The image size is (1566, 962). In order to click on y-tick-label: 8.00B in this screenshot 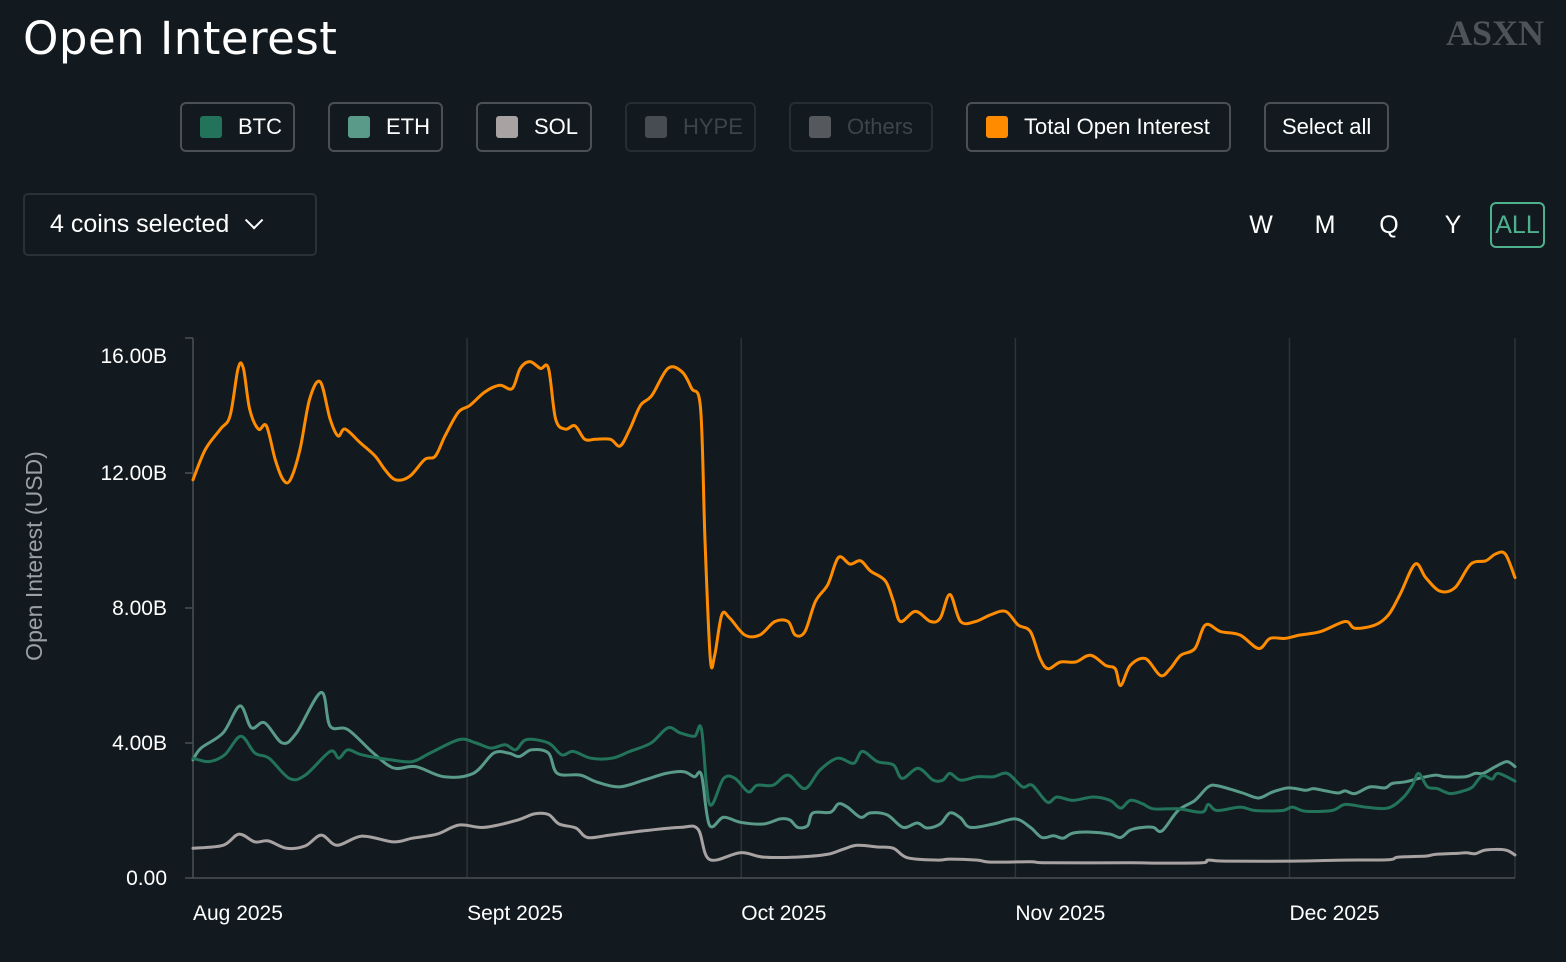, I will do `click(139, 608)`.